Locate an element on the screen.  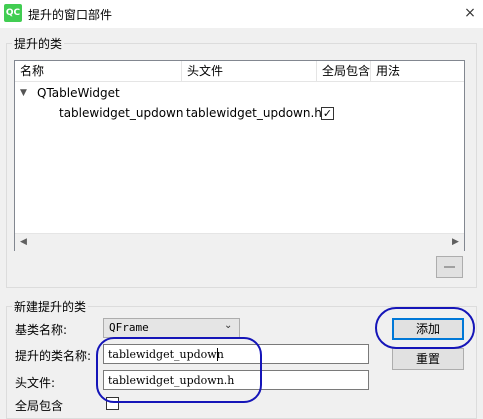
base-class-name: QTableWidget is located at coordinates (78, 93).